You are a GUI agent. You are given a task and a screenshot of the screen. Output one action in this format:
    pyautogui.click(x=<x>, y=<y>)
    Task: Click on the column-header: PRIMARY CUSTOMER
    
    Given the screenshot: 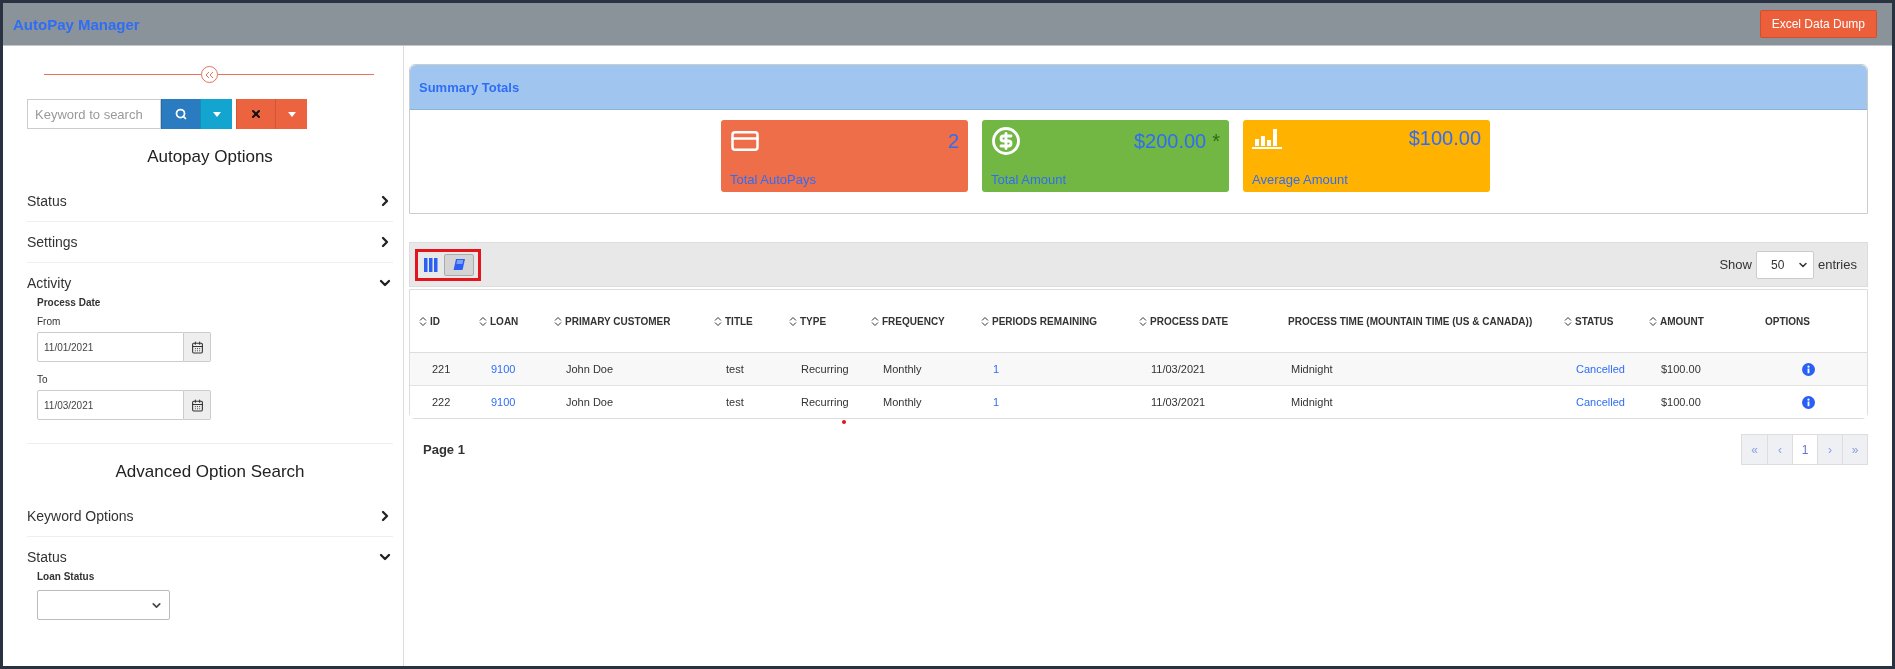 What is the action you would take?
    pyautogui.click(x=625, y=321)
    